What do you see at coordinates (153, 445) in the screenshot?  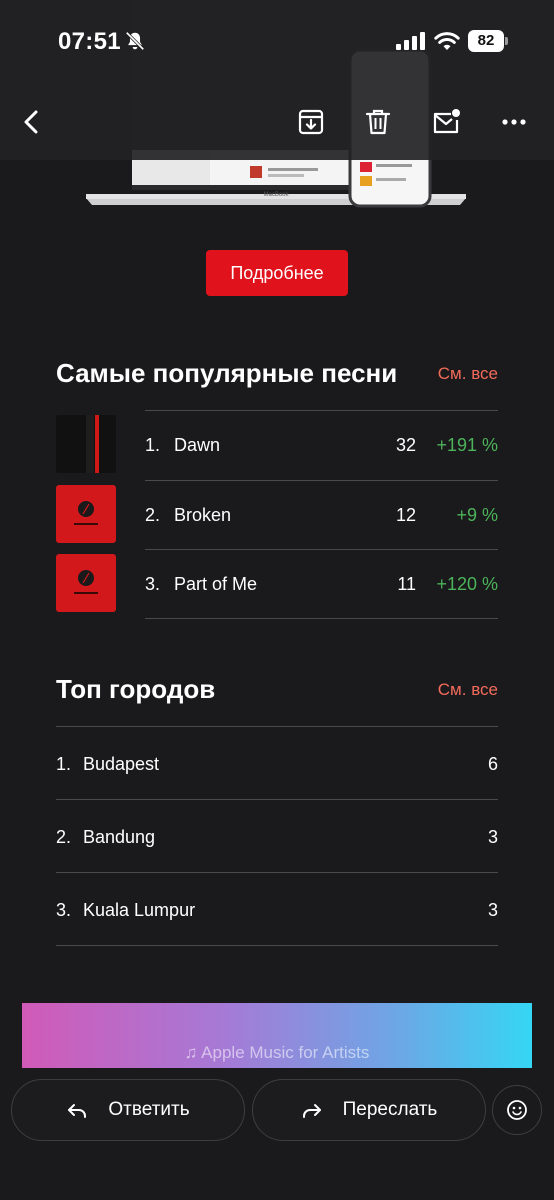 I see `song-rank: 1.` at bounding box center [153, 445].